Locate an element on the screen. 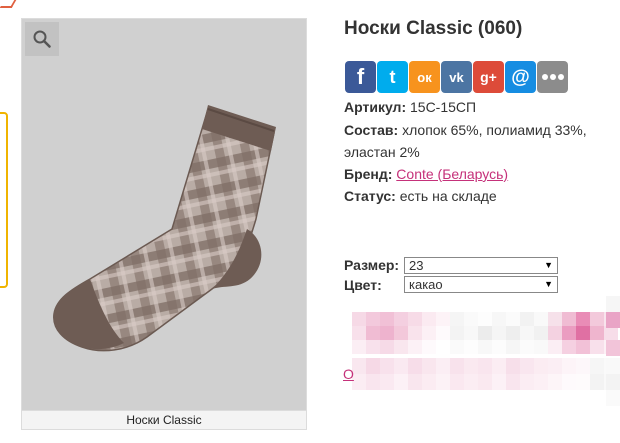  share-mailru-button: @ is located at coordinates (520, 77).